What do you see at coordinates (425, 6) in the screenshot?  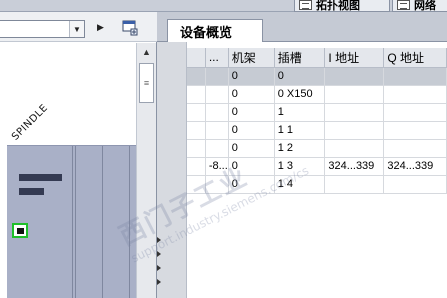 I see `tab-network-label: 网络` at bounding box center [425, 6].